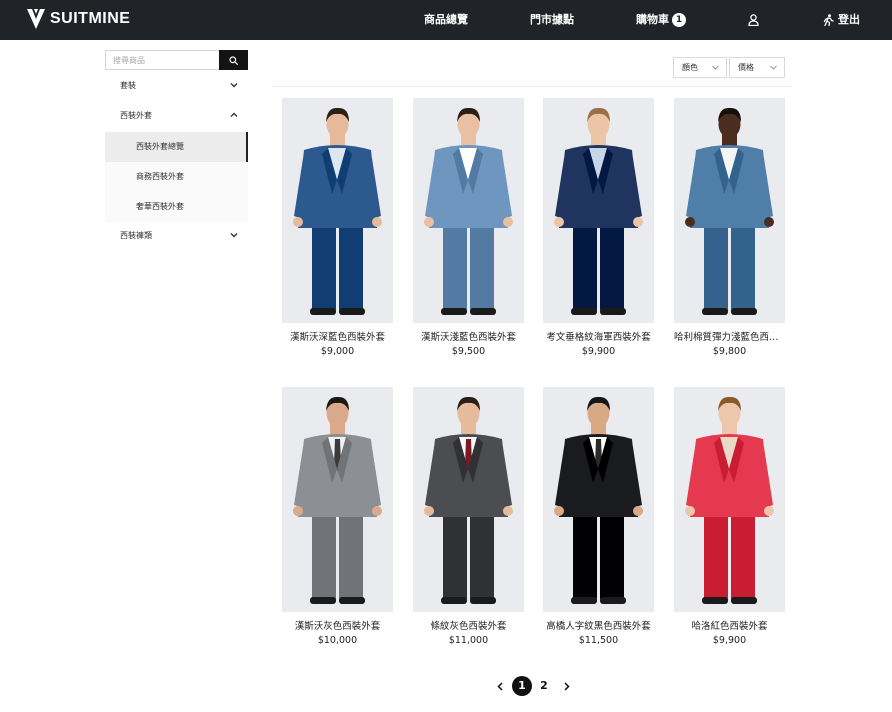  I want to click on product-card: 高橋人字紋黑色西裝外套 $11,500, so click(598, 516).